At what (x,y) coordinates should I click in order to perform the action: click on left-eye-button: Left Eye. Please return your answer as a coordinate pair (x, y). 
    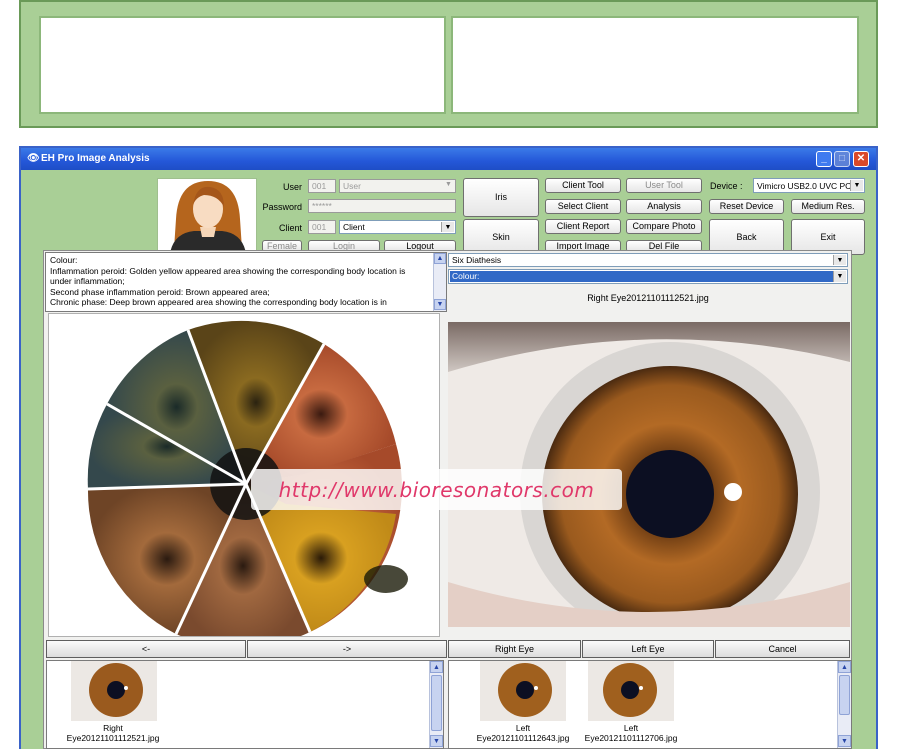
    Looking at the image, I should click on (648, 649).